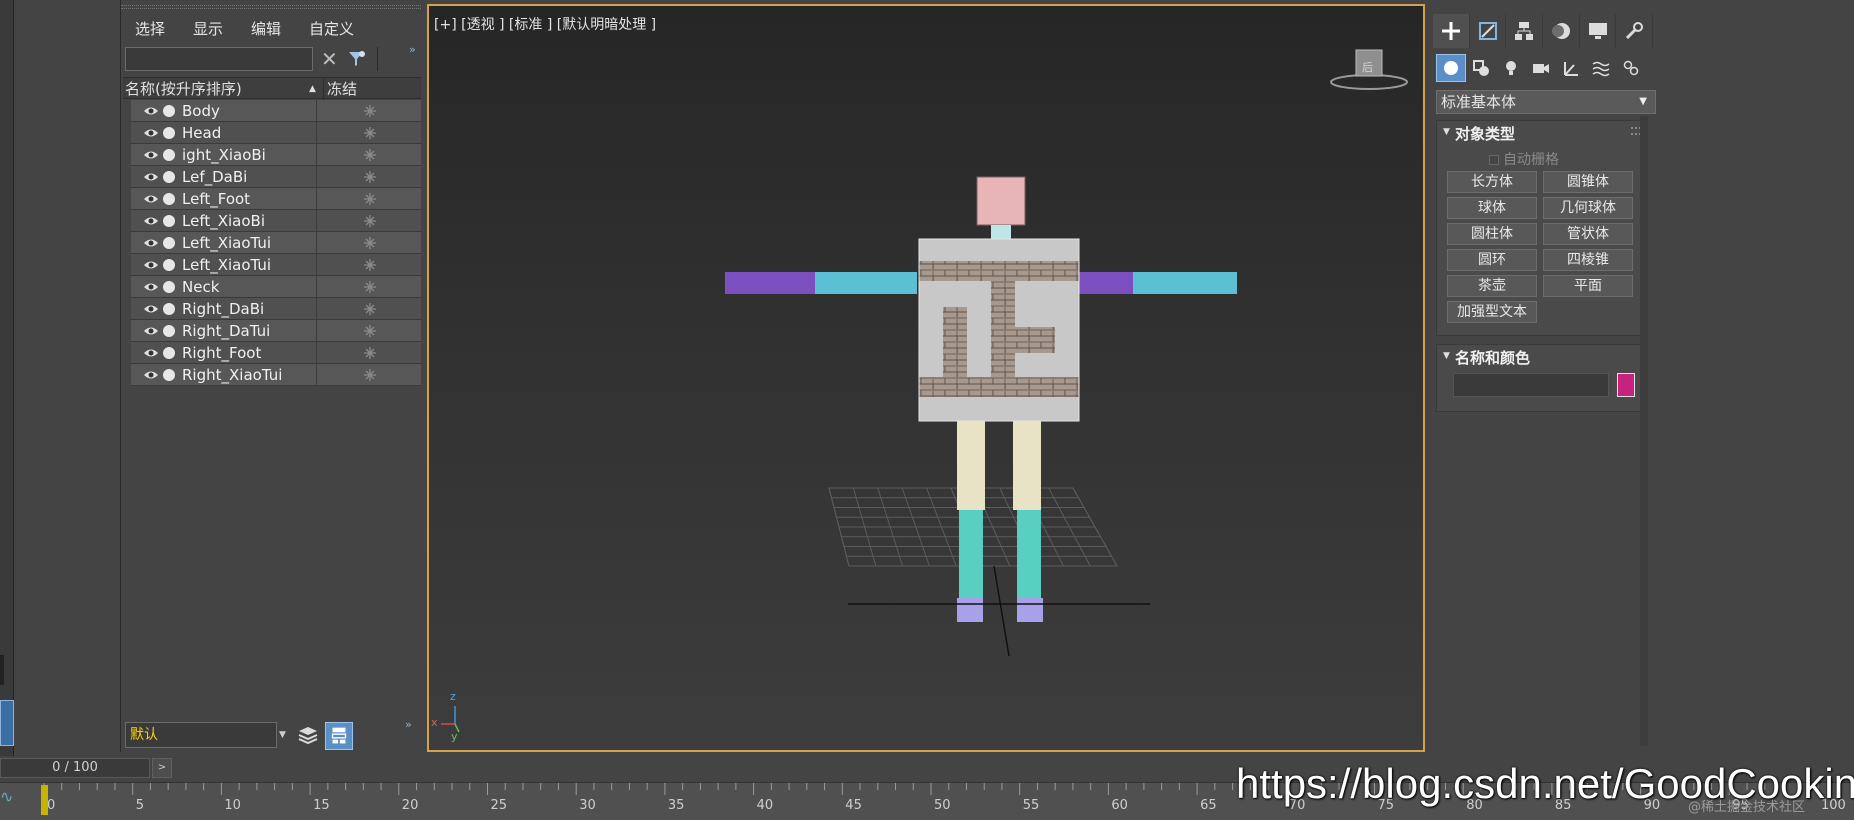  What do you see at coordinates (1588, 208) in the screenshot?
I see `geosphere-button: 几何球体` at bounding box center [1588, 208].